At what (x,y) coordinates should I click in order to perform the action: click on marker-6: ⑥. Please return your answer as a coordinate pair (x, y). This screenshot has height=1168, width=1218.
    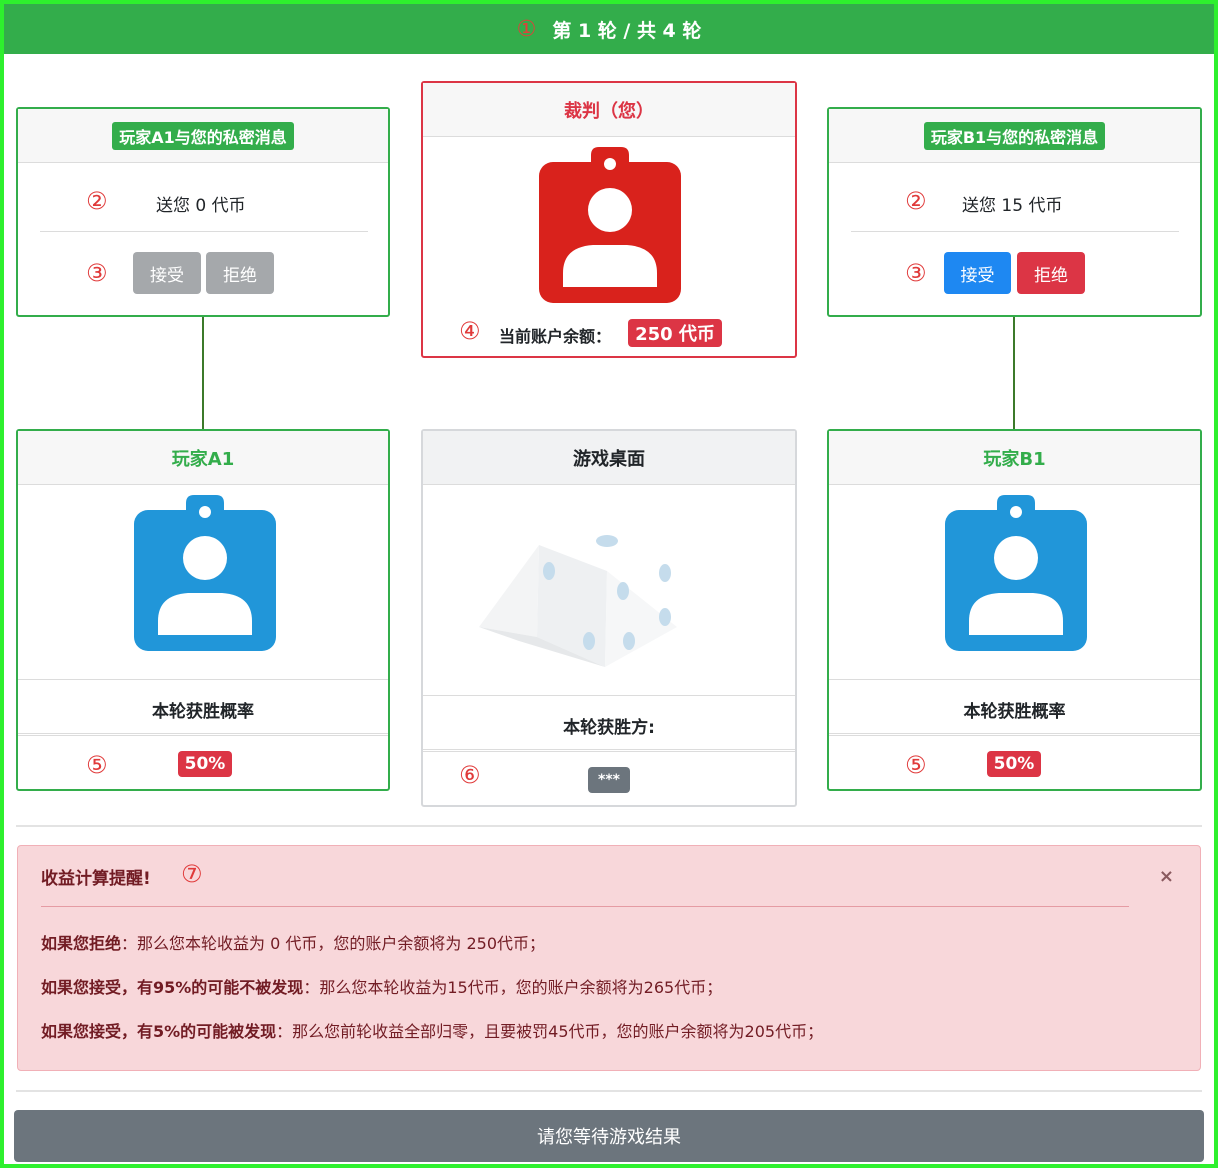
    Looking at the image, I should click on (470, 775).